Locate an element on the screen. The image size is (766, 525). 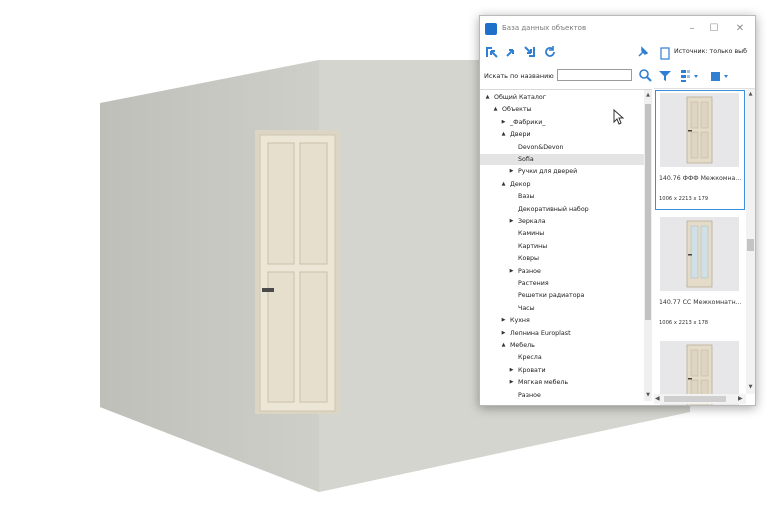
scroll-up-icon: ▲ is located at coordinates (648, 95).